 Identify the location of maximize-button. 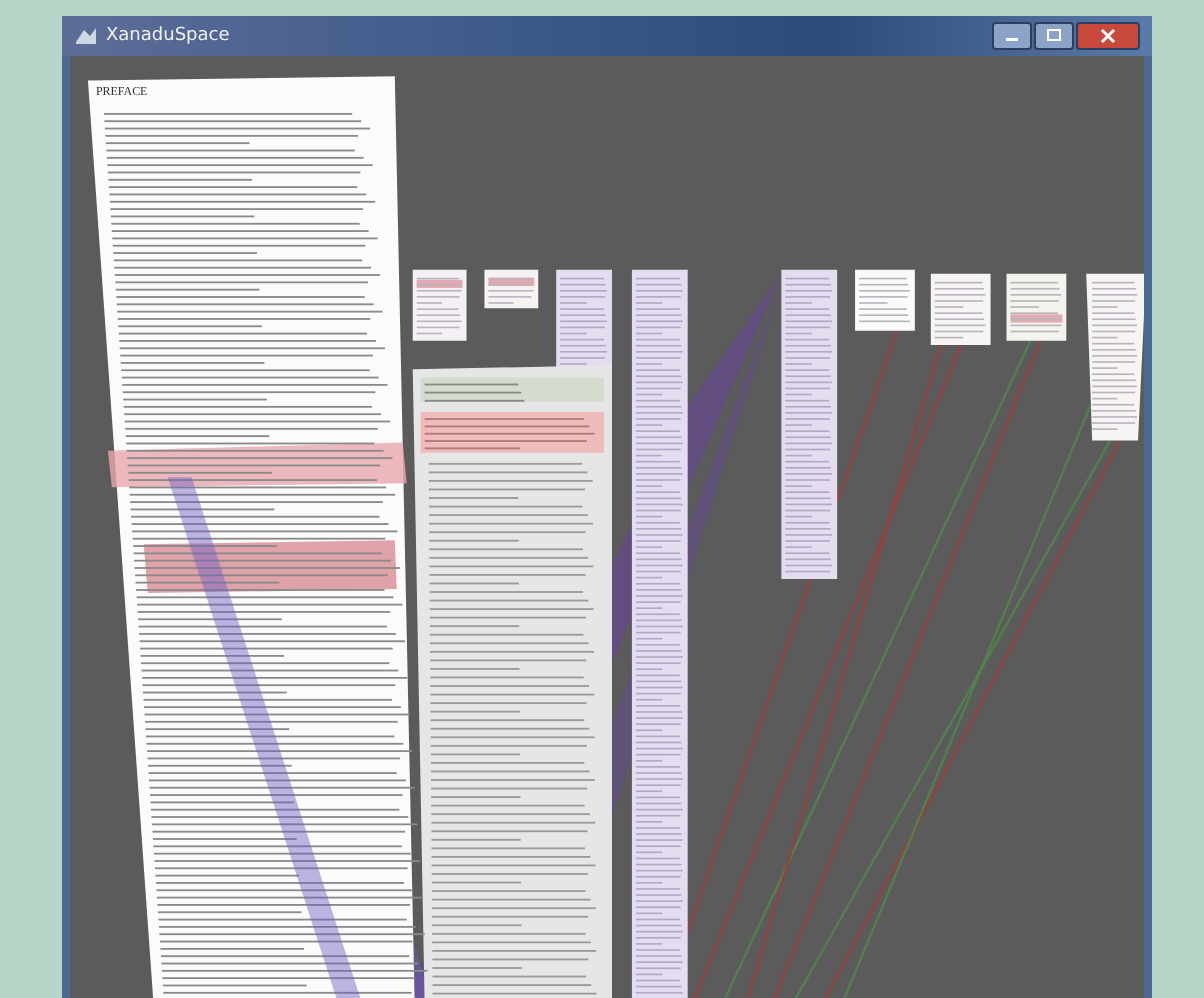
(1054, 36).